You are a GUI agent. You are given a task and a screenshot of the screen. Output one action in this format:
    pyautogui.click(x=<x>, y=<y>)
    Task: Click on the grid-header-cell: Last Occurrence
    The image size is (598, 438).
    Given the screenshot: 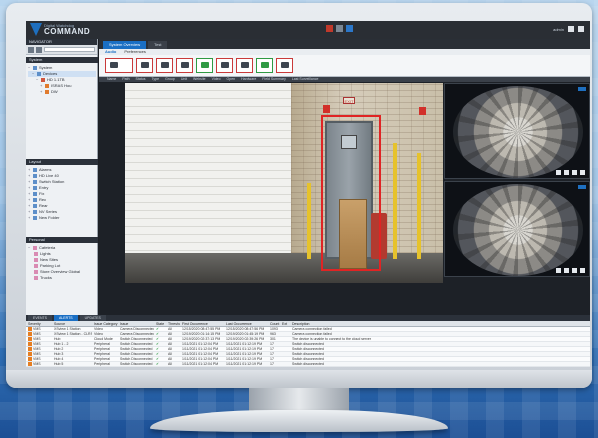 What is the action you would take?
    pyautogui.click(x=246, y=323)
    